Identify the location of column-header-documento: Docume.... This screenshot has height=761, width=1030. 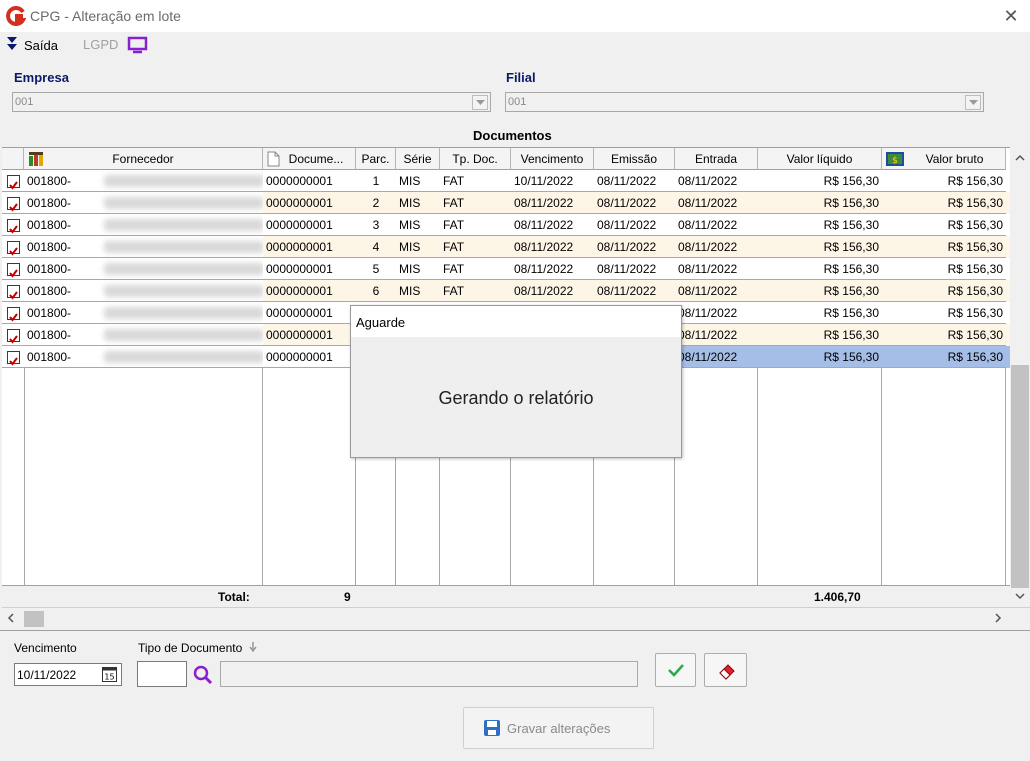
(309, 159).